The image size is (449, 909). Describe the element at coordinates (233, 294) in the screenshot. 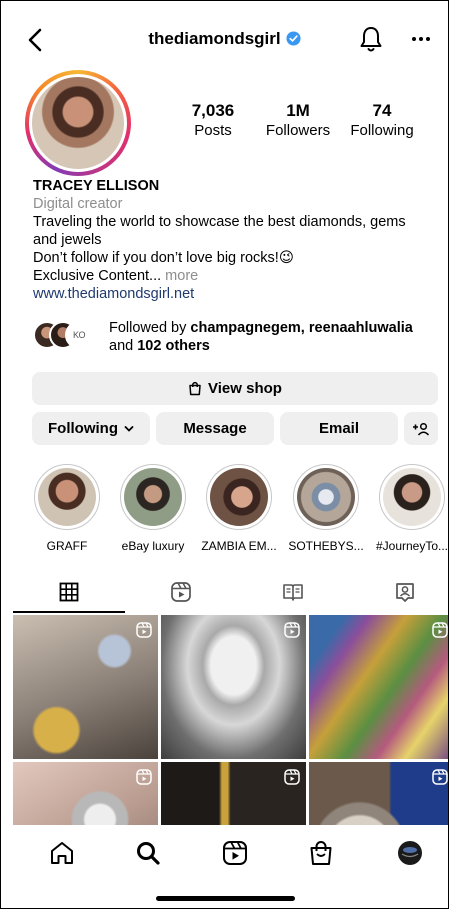

I see `website-link: www.thediamondsgirl.net` at that location.